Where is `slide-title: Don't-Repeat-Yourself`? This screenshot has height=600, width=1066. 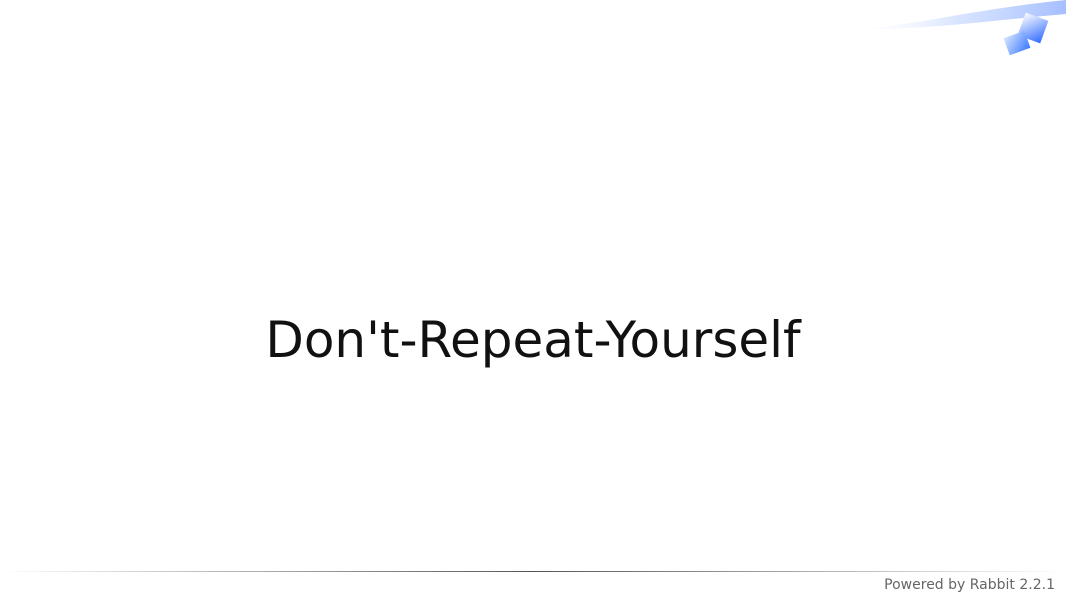 slide-title: Don't-Repeat-Yourself is located at coordinates (533, 340).